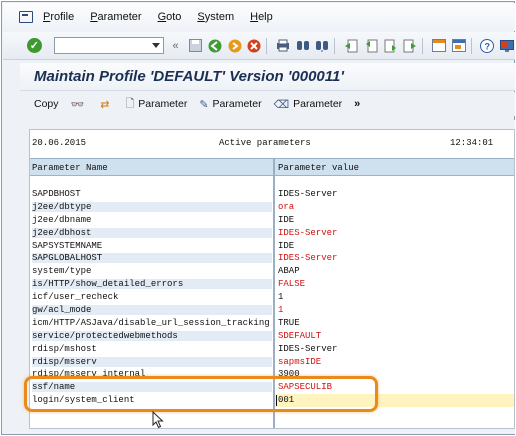 The width and height of the screenshot is (516, 436). Describe the element at coordinates (308, 104) in the screenshot. I see `delete-parameter-button: ⌫ Parameter` at that location.